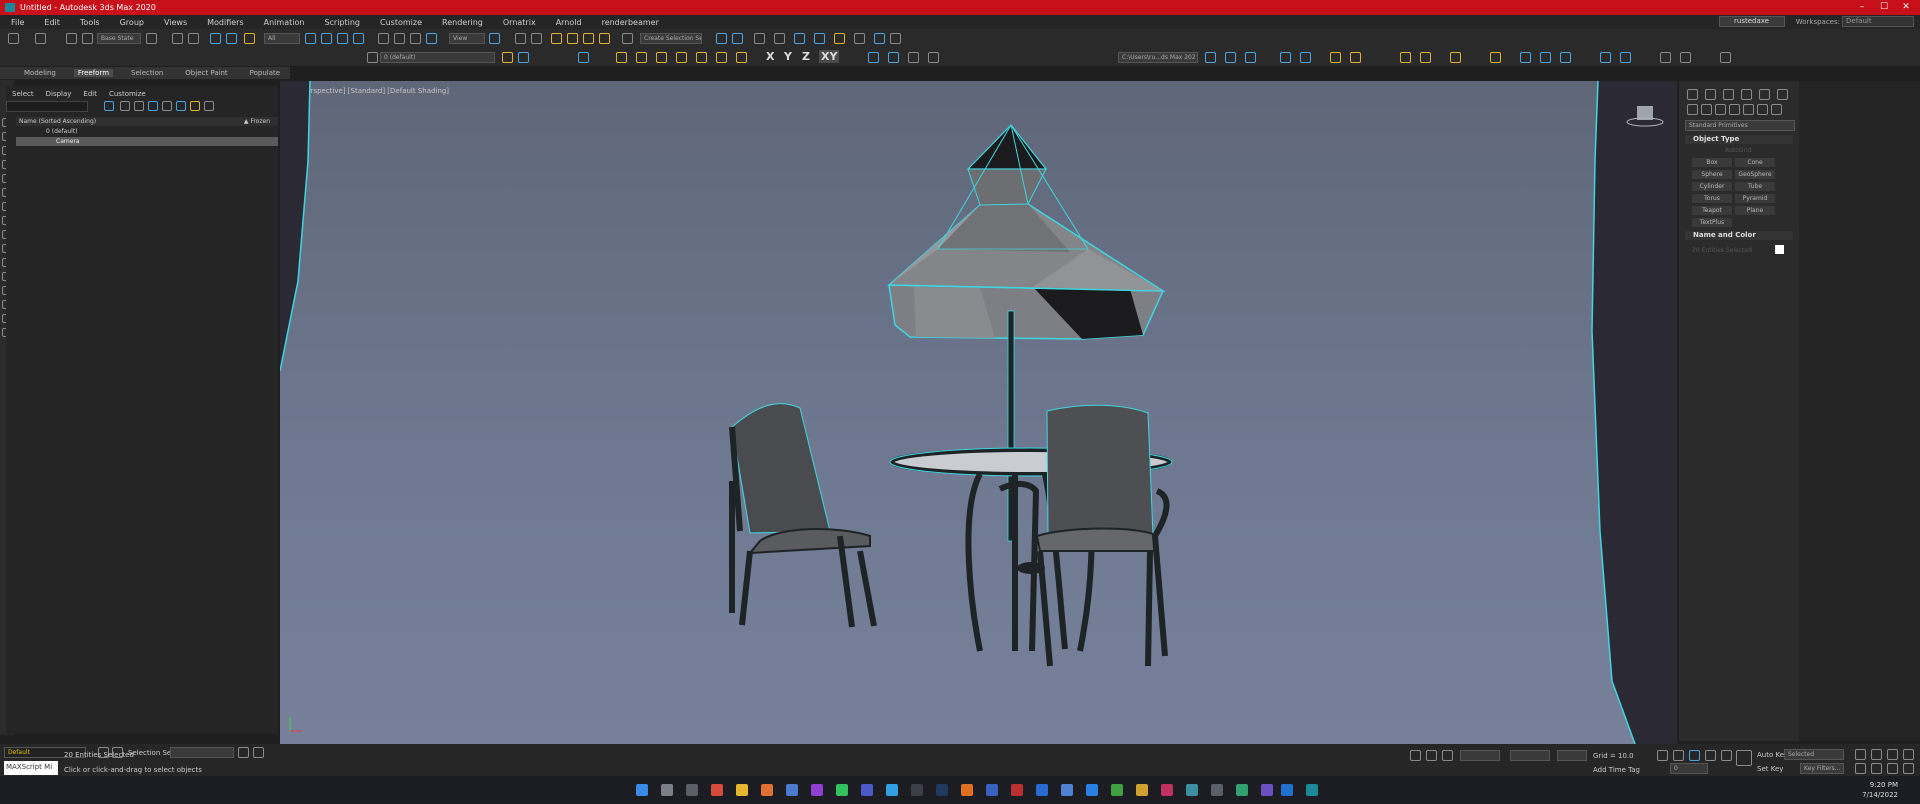 This screenshot has height=804, width=1920. I want to click on explorer-menu-select: Select, so click(23, 94).